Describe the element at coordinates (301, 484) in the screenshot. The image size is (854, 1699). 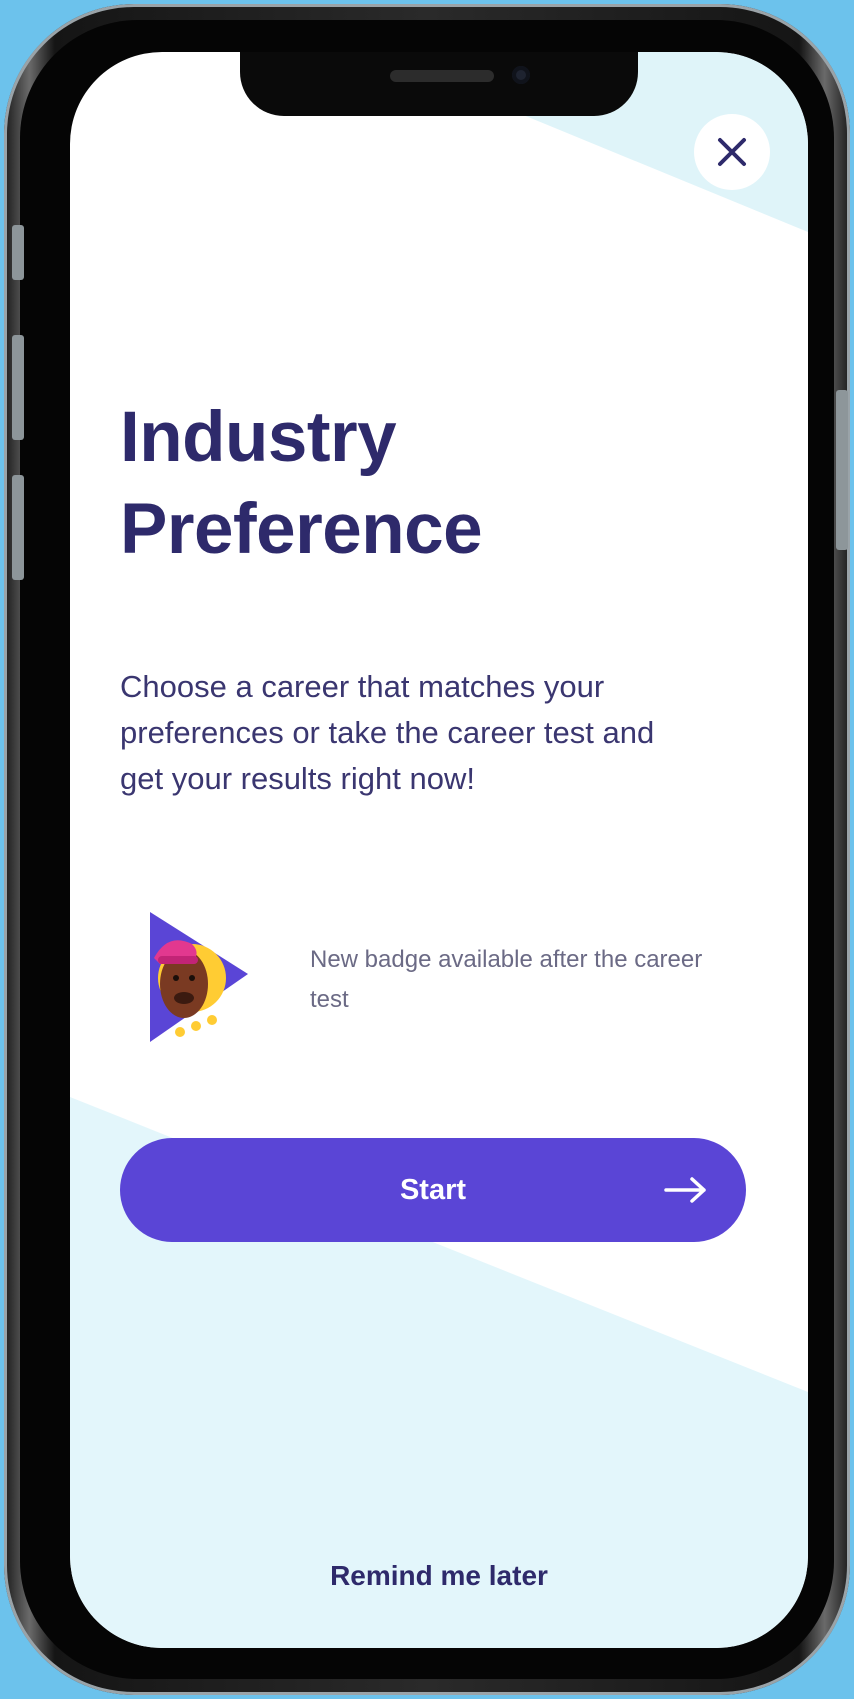
I see `page-title: Industry Preference` at that location.